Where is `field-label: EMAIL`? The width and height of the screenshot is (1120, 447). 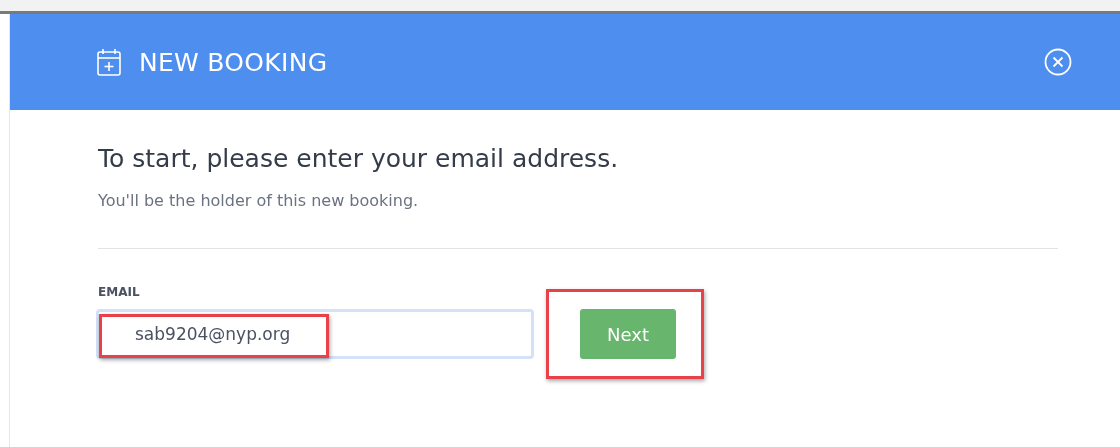 field-label: EMAIL is located at coordinates (119, 292).